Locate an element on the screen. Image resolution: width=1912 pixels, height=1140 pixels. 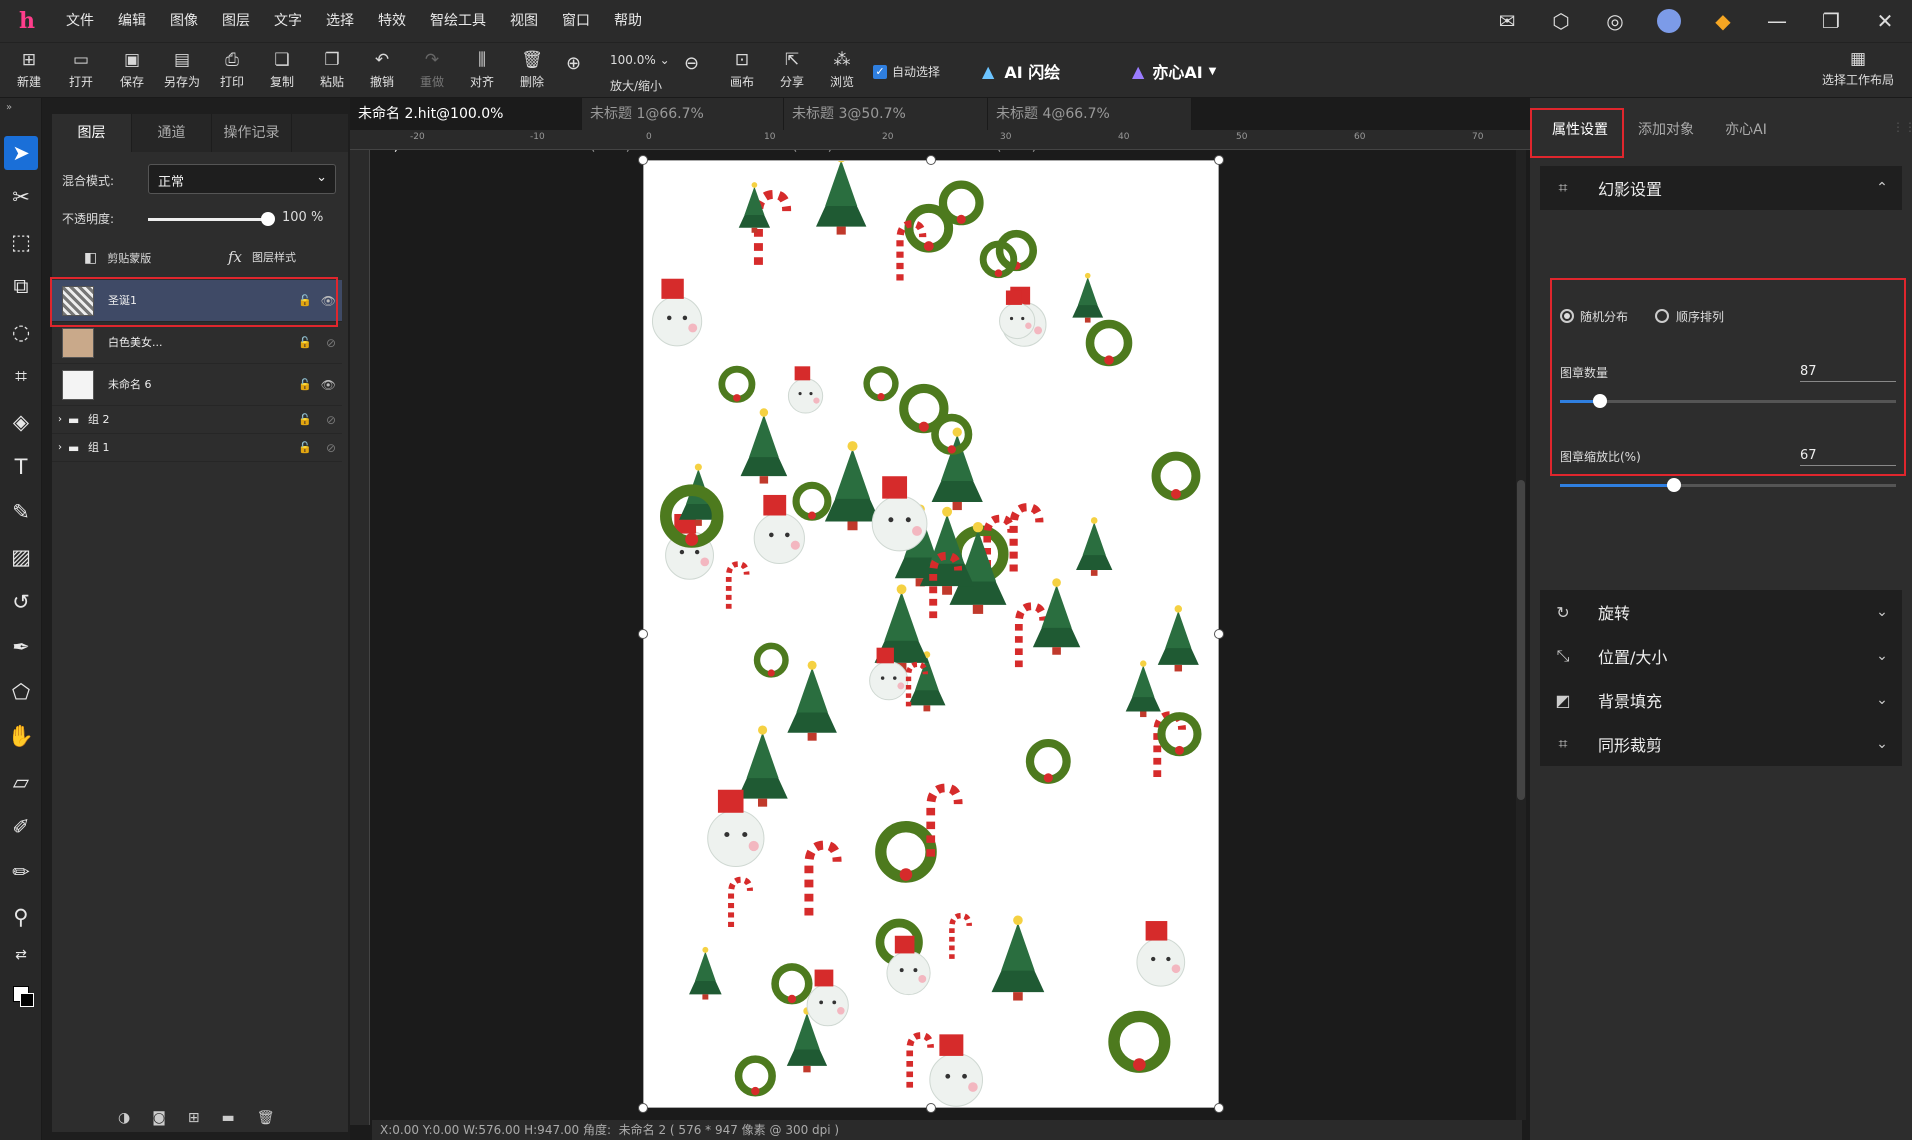
close-icon: ✕ is located at coordinates (1885, 21).